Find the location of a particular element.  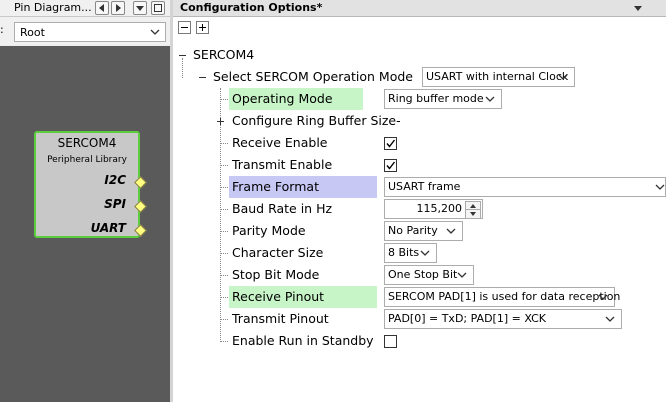

ring-buffer-size-label: Configure Ring Buffer Size- is located at coordinates (316, 121).